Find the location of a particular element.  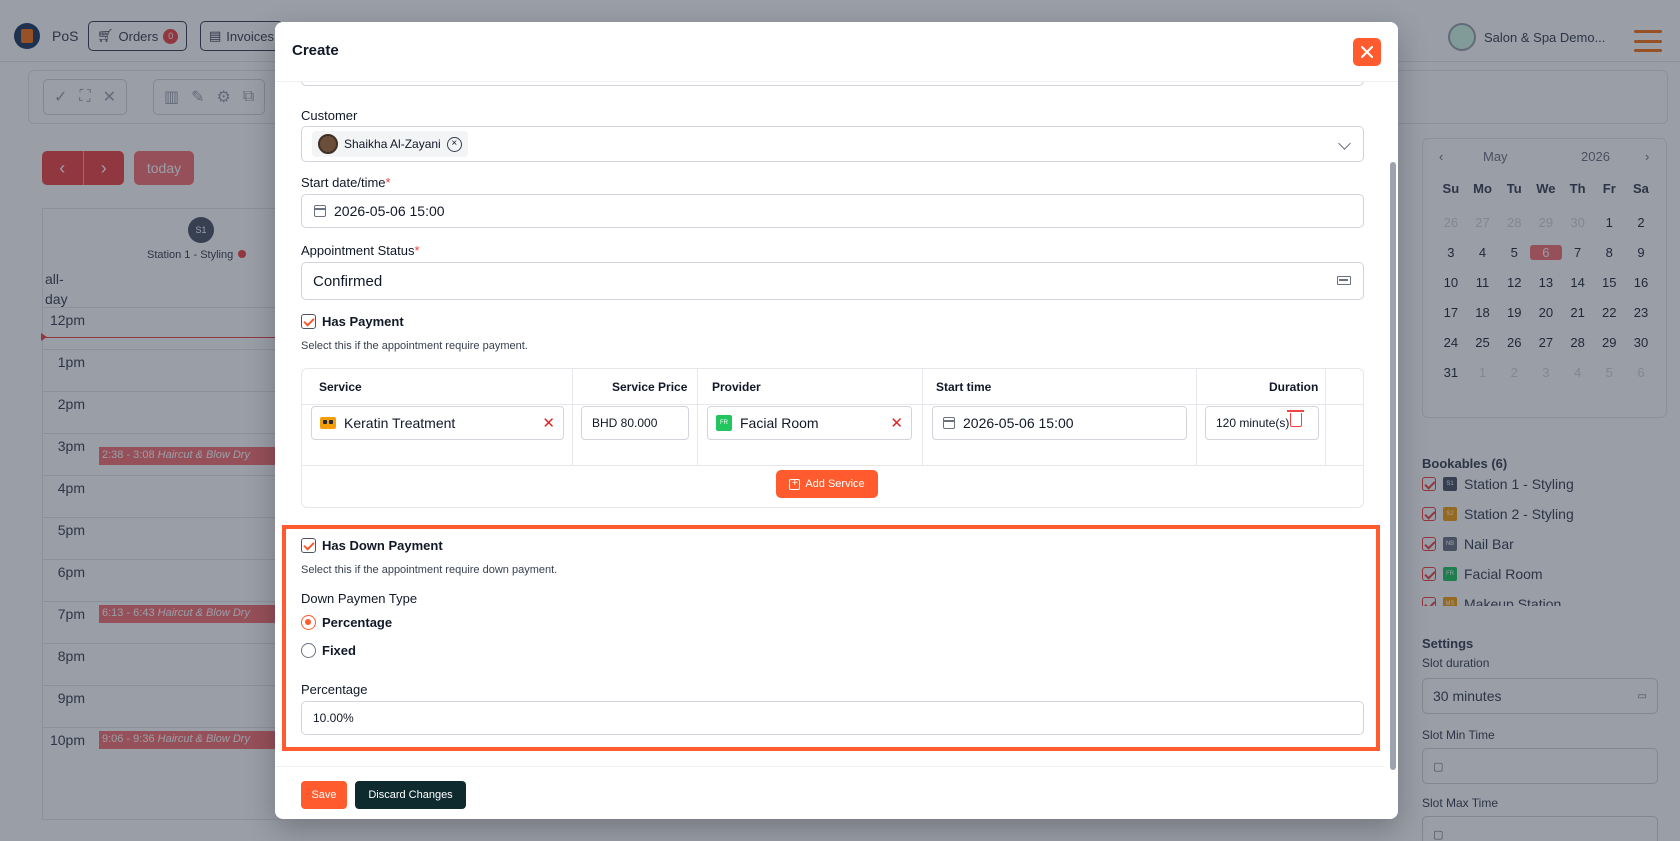

customer-chip: Shaikha Al-Zayani × is located at coordinates (390, 144).